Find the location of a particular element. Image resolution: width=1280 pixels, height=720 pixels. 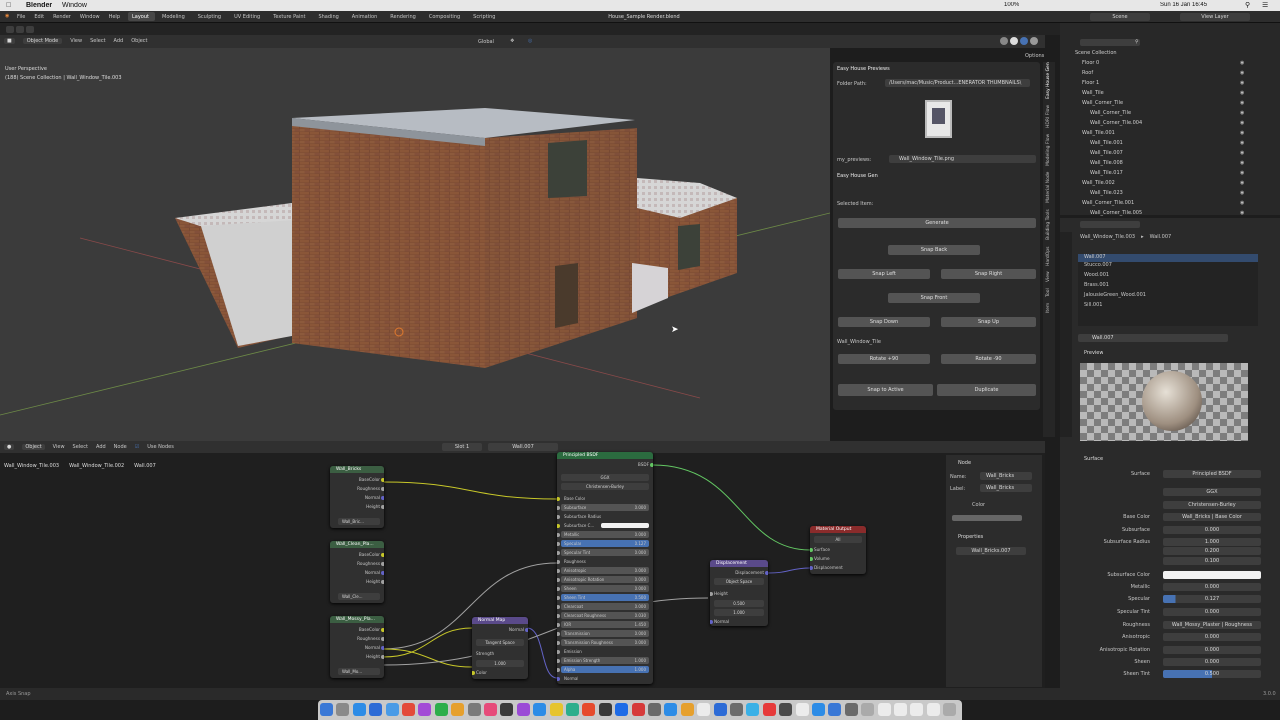

node-menu-add: Add is located at coordinates (101, 447).